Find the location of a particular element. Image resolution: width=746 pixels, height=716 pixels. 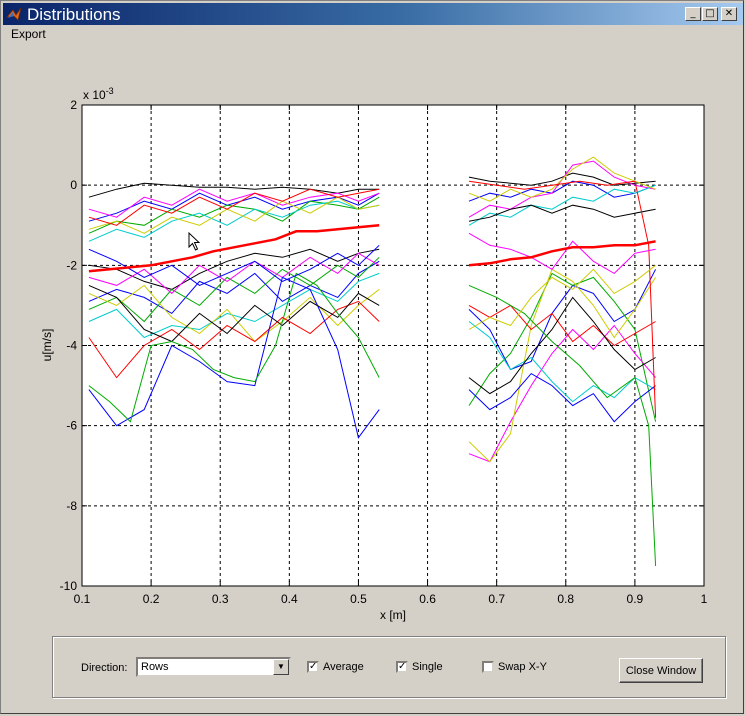

x-tick-label: 0.5 is located at coordinates (358, 599).